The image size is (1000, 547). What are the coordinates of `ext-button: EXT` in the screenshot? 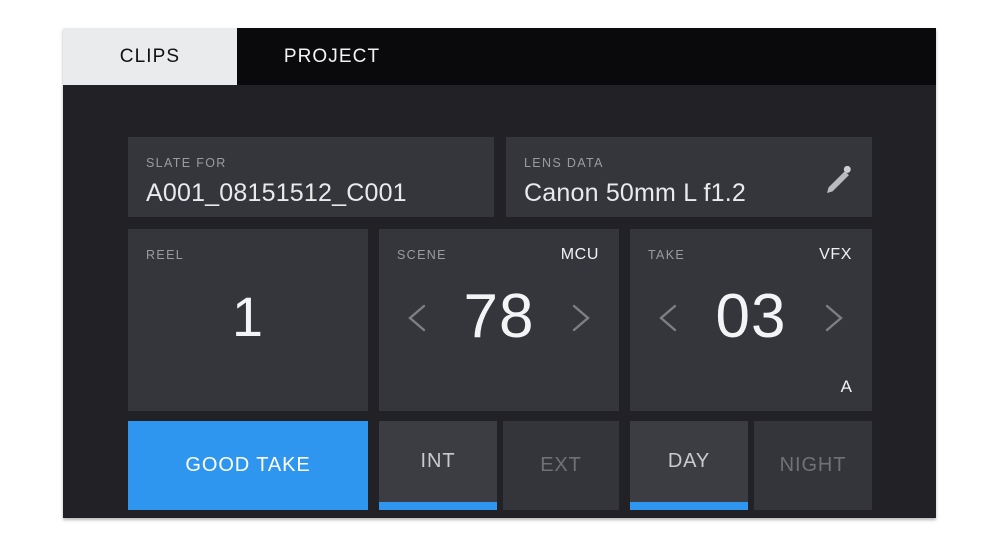 It's located at (561, 465).